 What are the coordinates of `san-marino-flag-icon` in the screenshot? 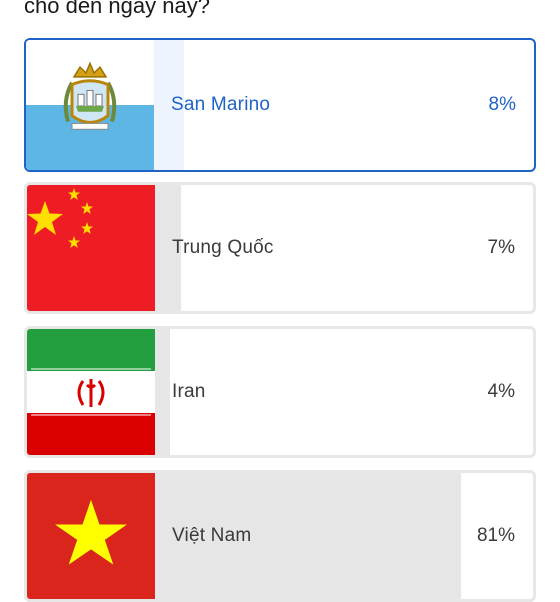 It's located at (90, 105).